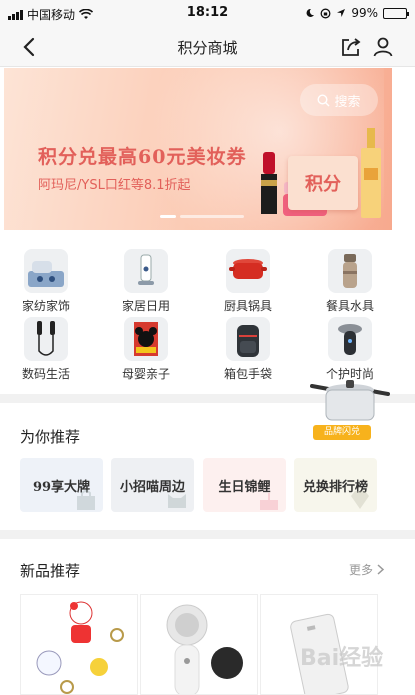 This screenshot has width=415, height=695. What do you see at coordinates (342, 658) in the screenshot?
I see `watermark: Bai经验` at bounding box center [342, 658].